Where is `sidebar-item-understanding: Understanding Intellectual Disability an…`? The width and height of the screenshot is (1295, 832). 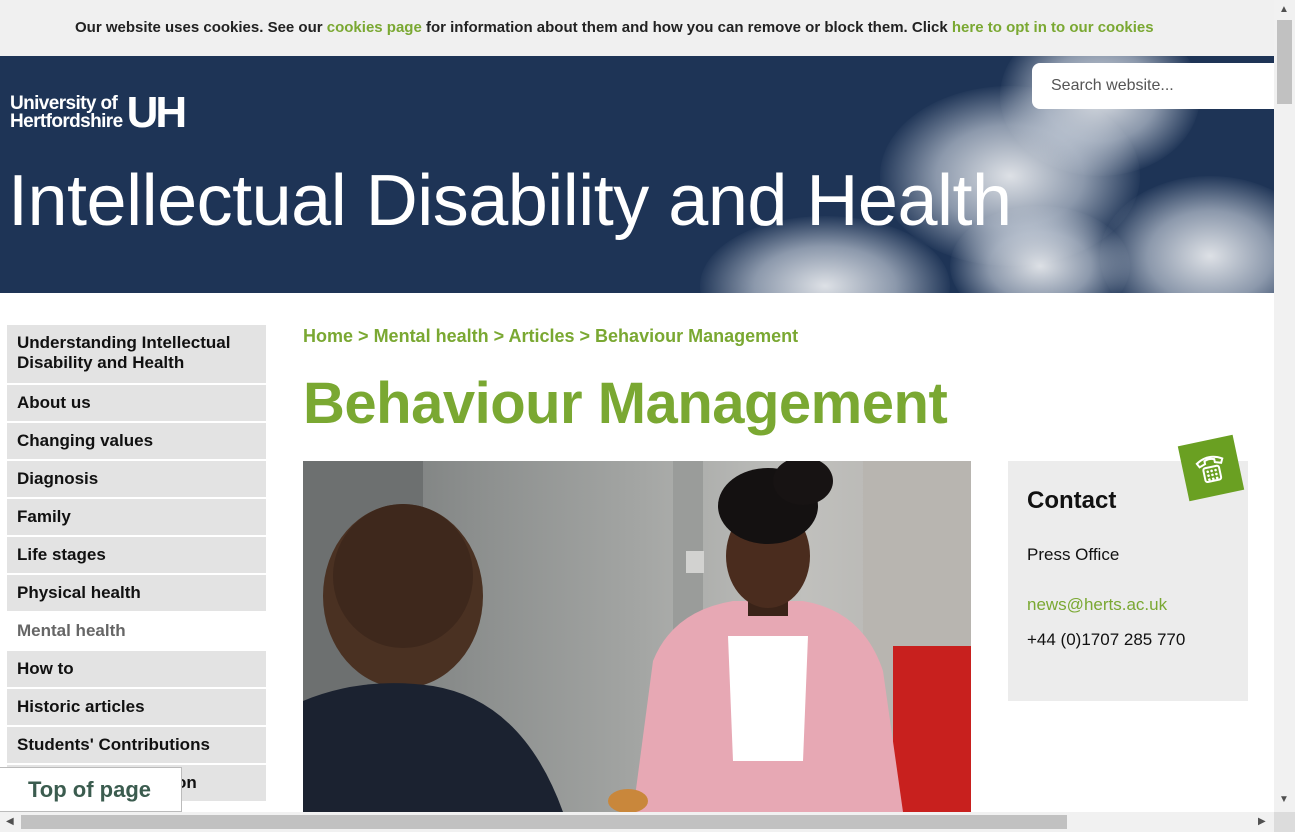
sidebar-item-understanding: Understanding Intellectual Disability an… is located at coordinates (136, 355).